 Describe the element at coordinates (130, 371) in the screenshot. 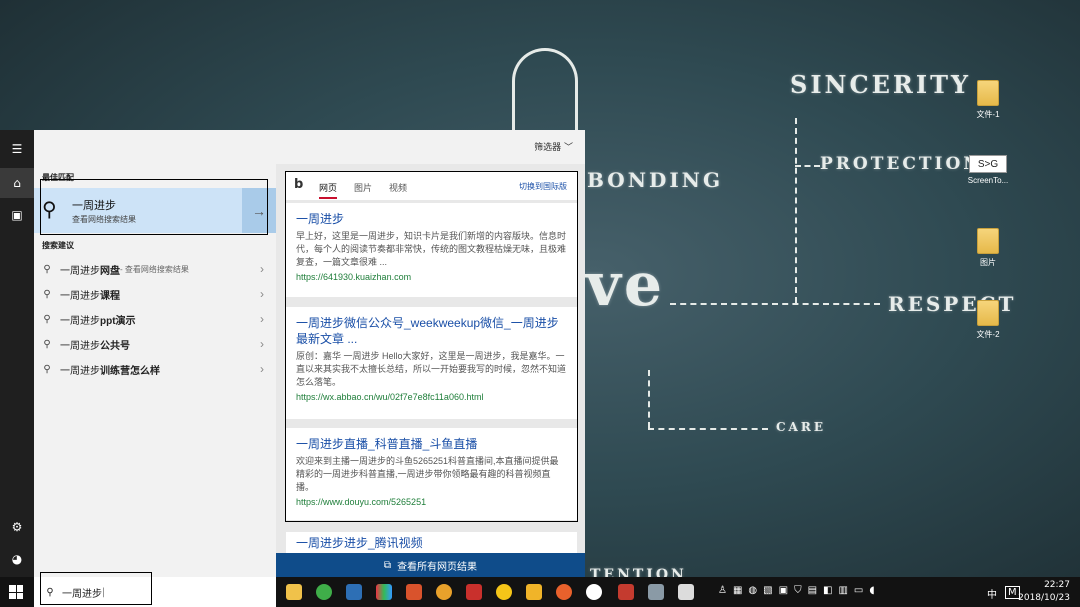

I see `suggestion-bold: 训练营怎么样` at that location.